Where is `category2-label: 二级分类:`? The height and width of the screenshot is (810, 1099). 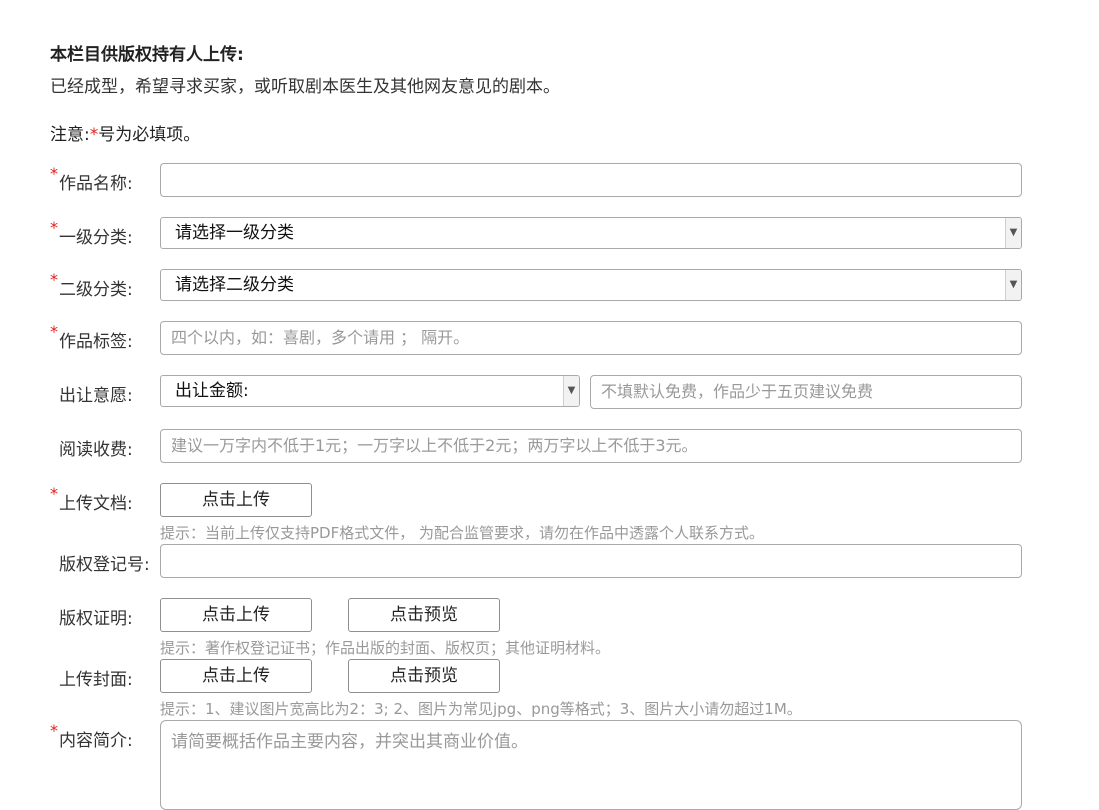 category2-label: 二级分类: is located at coordinates (96, 290).